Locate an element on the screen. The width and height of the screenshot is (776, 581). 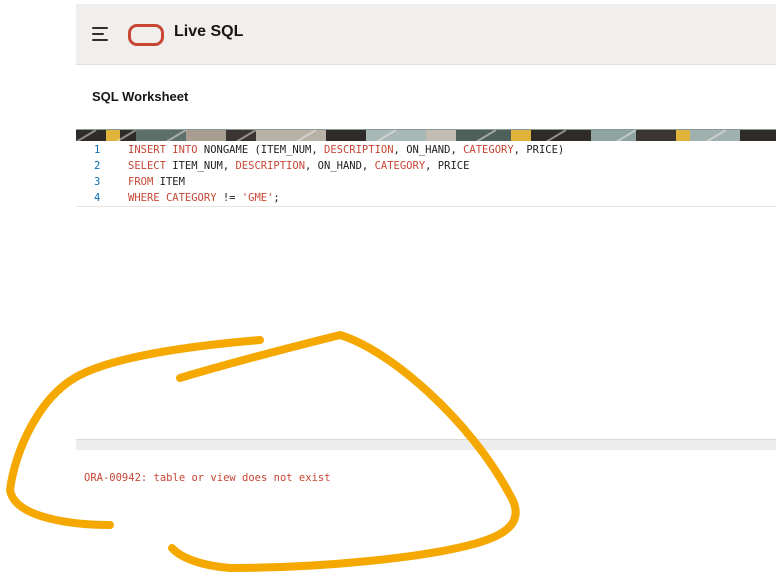
left-gutter is located at coordinates (38, 290).